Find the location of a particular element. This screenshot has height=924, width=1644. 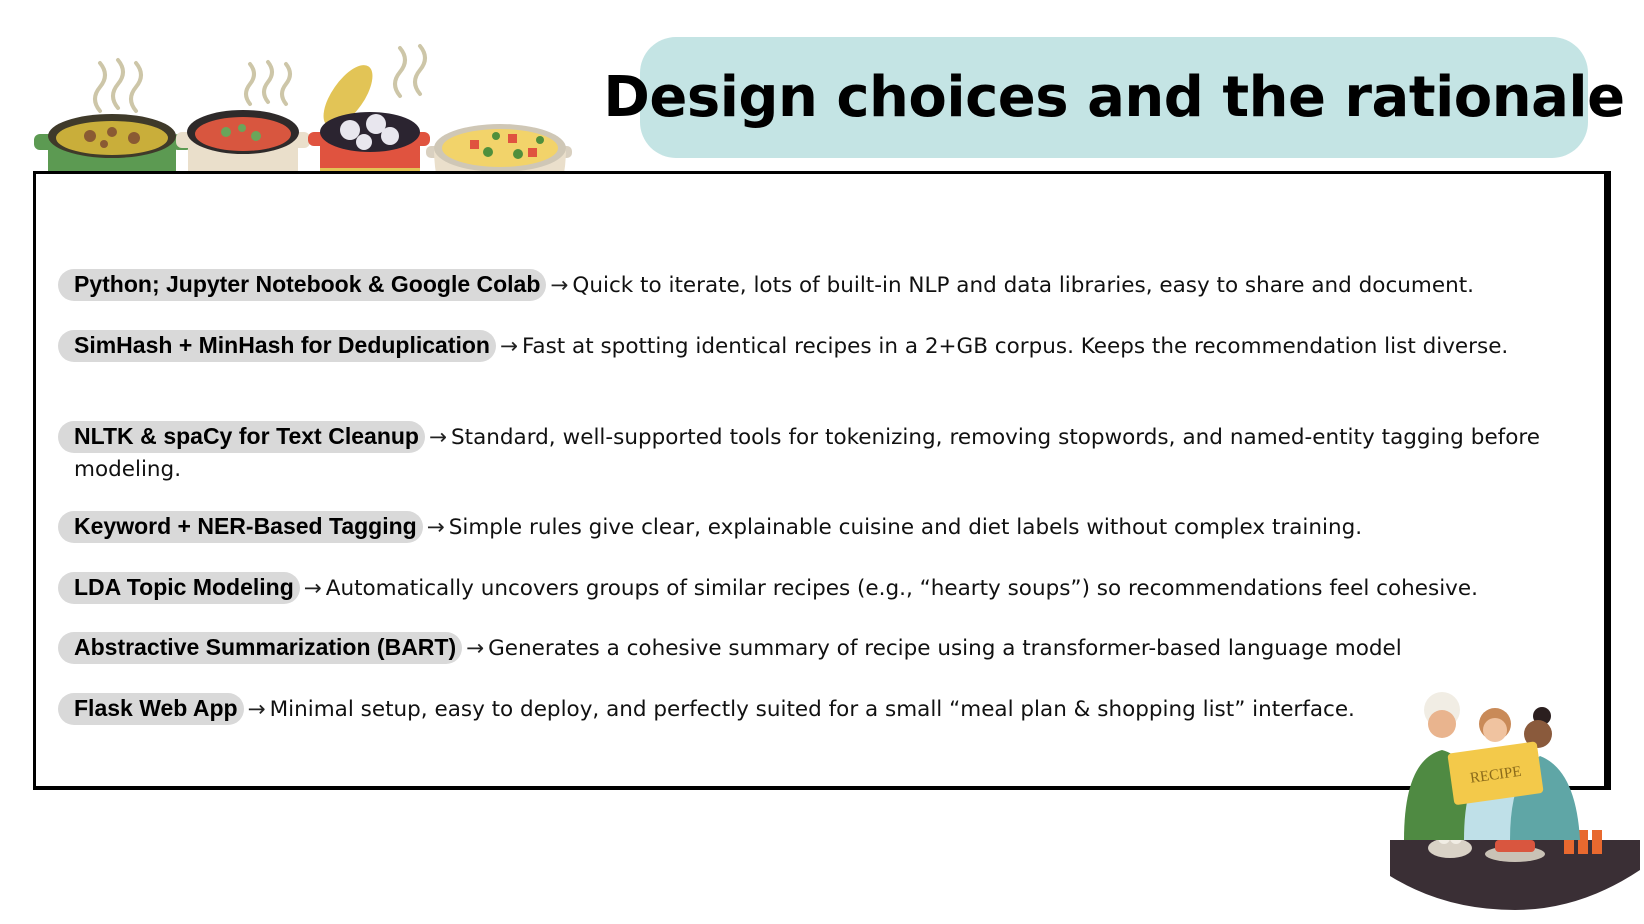

cooks-reading-recipe-illustration: RECIPE is located at coordinates (1515, 801).